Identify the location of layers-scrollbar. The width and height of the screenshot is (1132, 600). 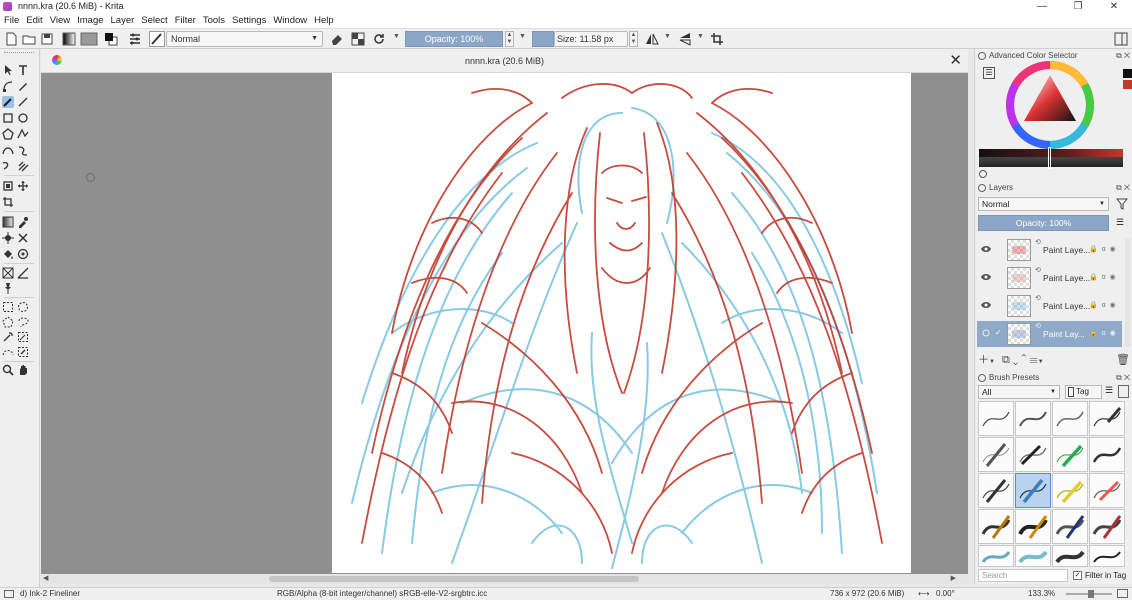
(1128, 293).